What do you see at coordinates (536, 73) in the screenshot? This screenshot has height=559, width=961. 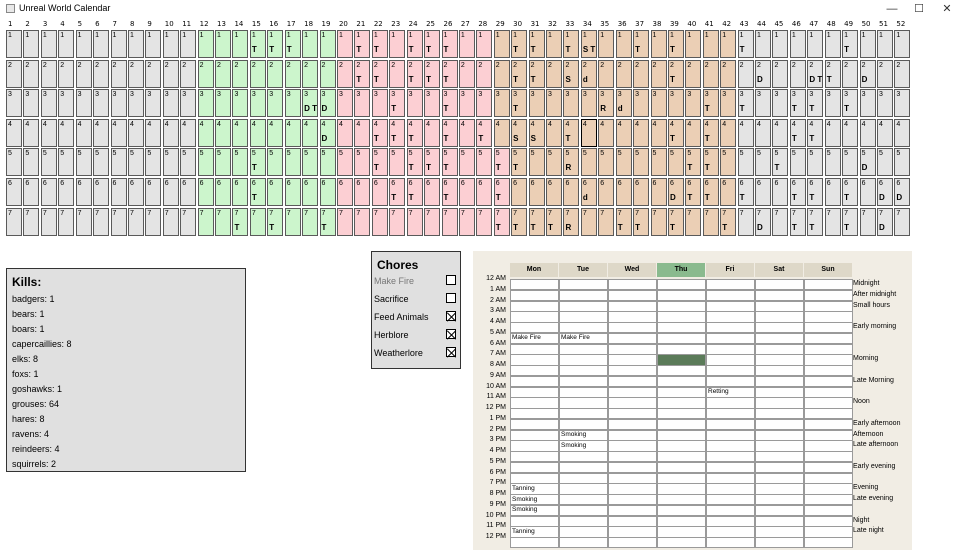 I see `calendar-day-cell: 2T` at bounding box center [536, 73].